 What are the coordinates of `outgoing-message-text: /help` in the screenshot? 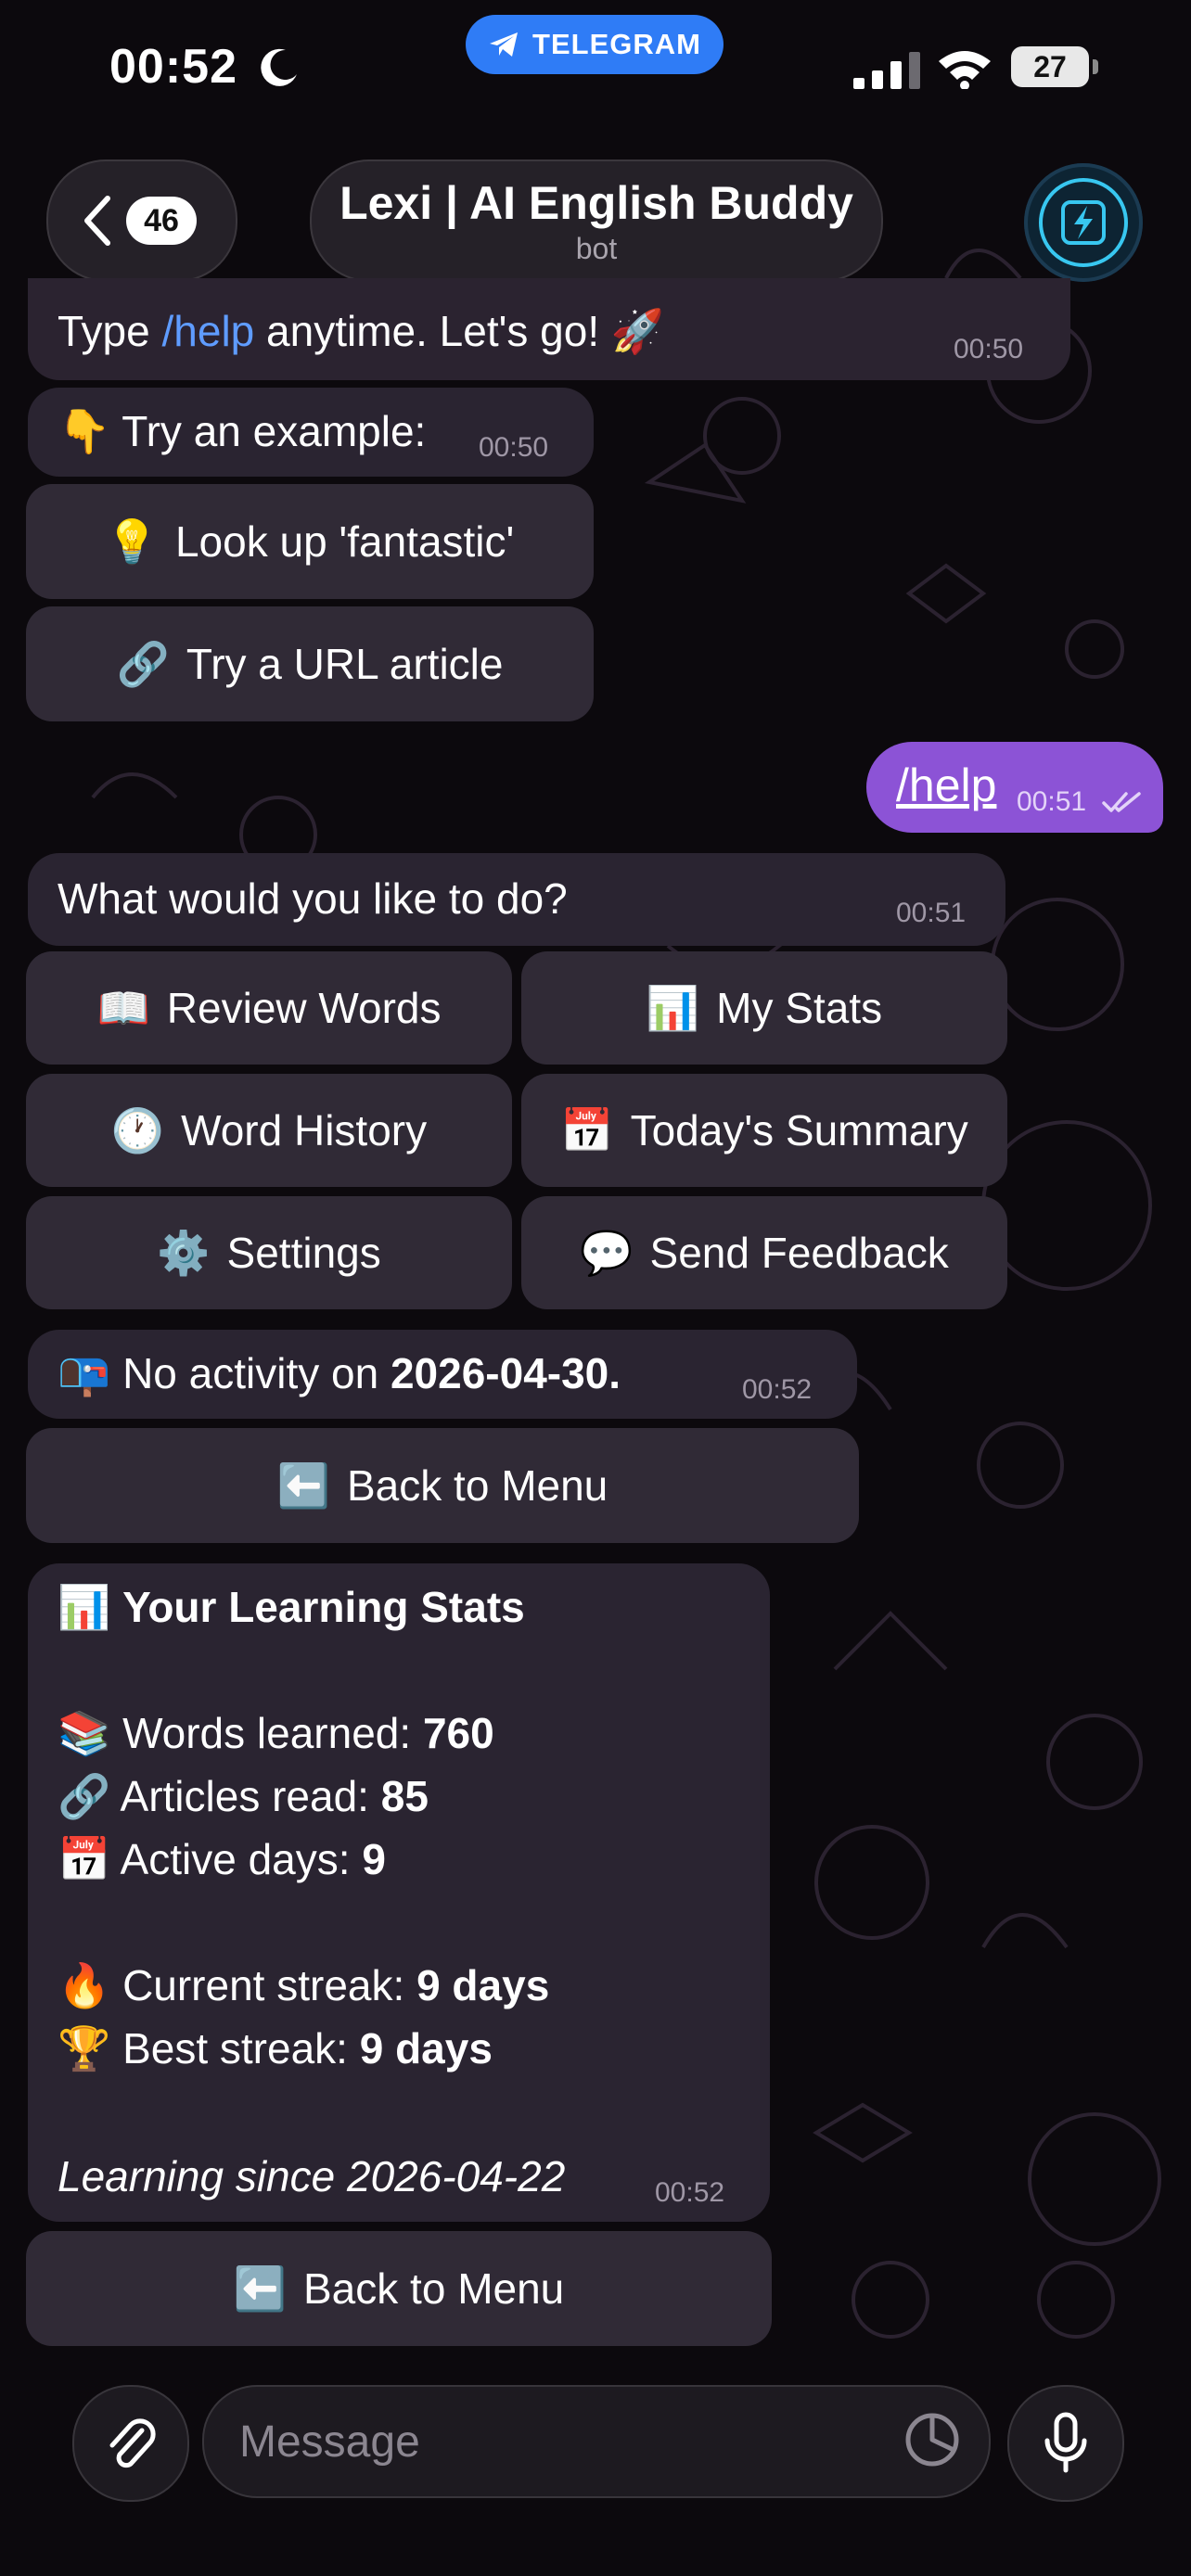 It's located at (946, 786).